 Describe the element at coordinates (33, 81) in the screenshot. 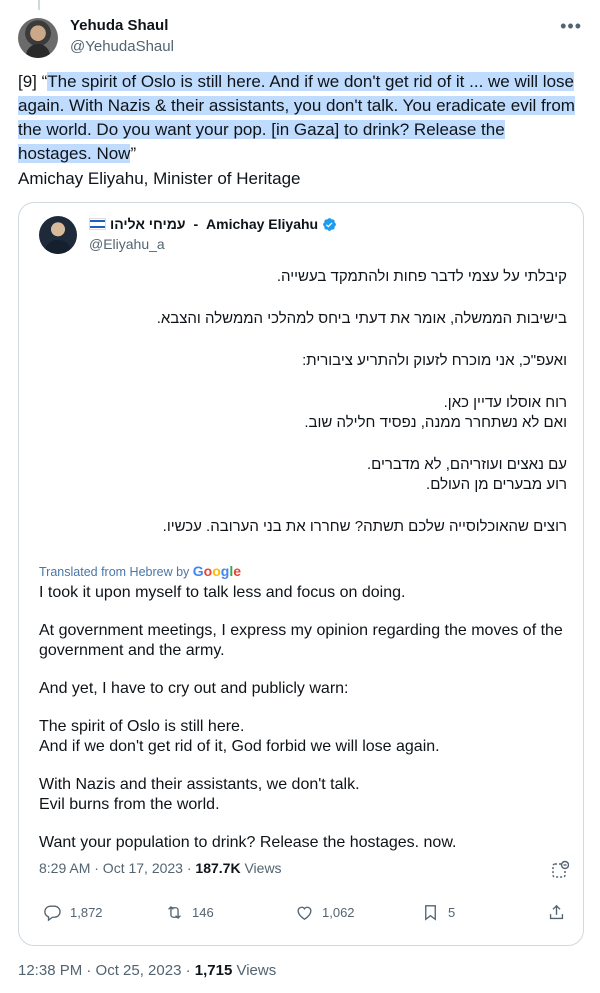

I see `tweet-prefix: [9] “` at that location.